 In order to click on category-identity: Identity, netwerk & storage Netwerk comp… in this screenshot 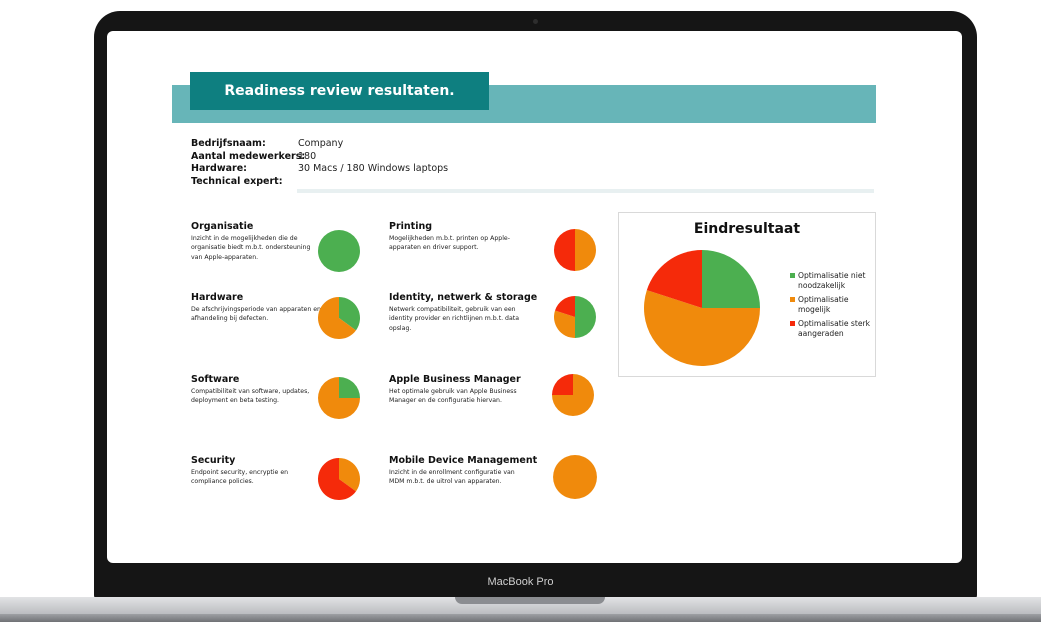, I will do `click(463, 312)`.